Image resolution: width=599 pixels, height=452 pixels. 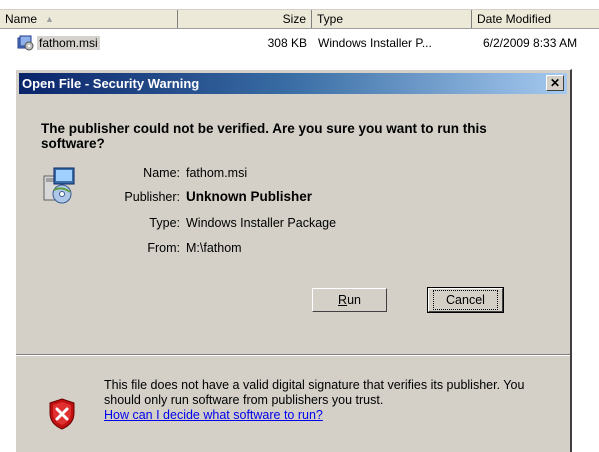 I want to click on detail-type-row: Type: Windows Installer Package, so click(x=211, y=223).